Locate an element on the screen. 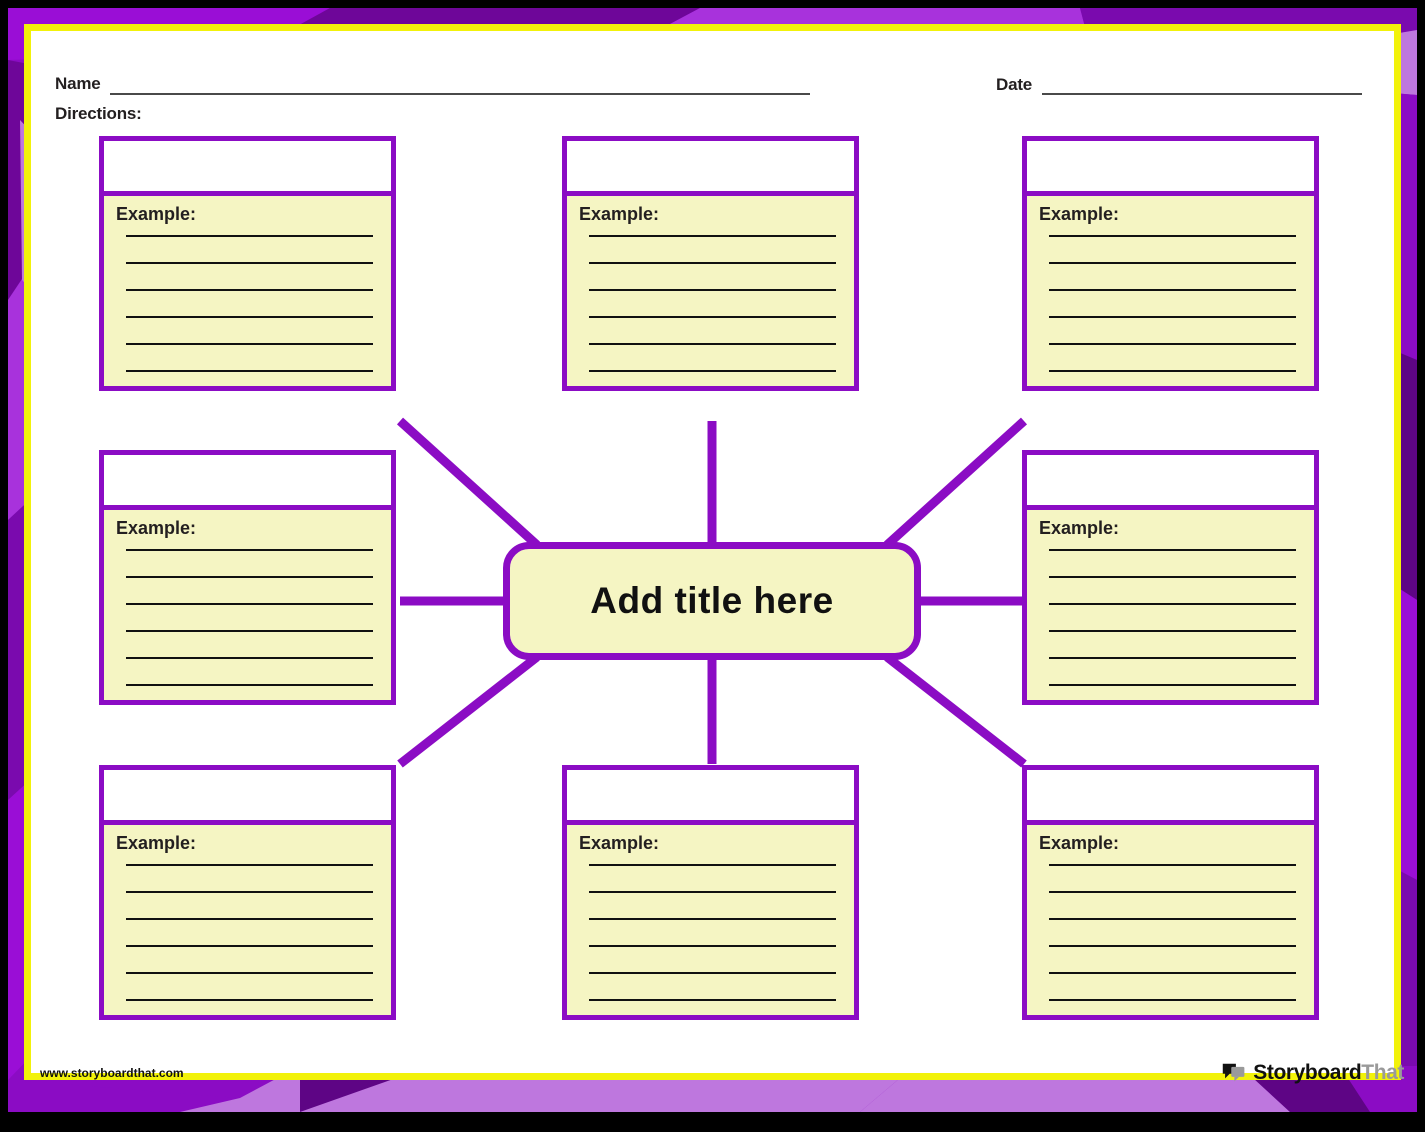  storyboardthat-logo: StoryboardThat is located at coordinates (1313, 1073).